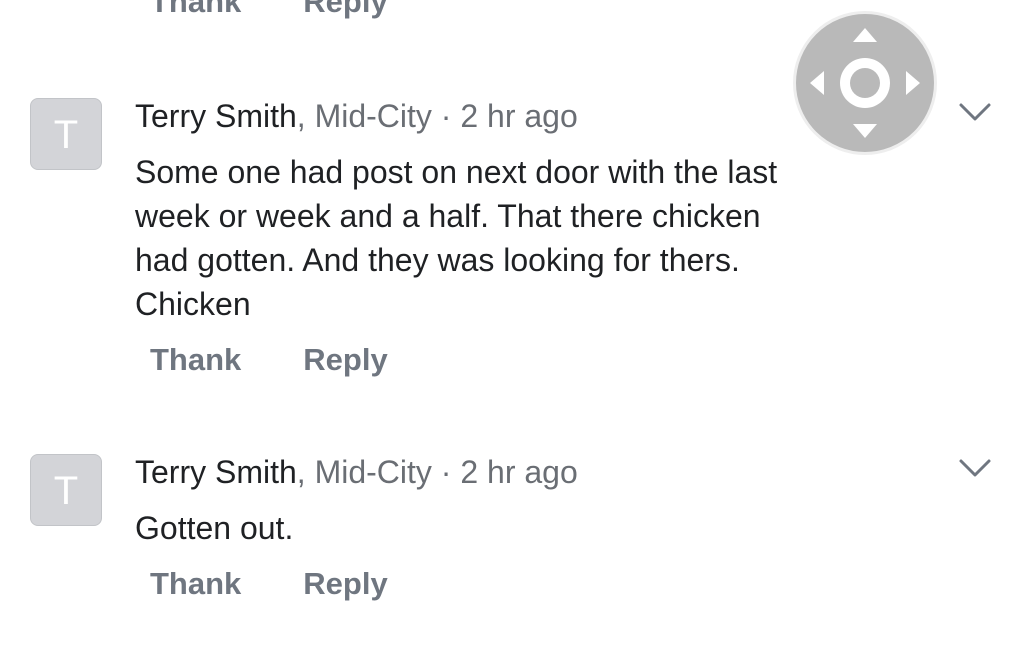 The image size is (1024, 660). What do you see at coordinates (269, 11) in the screenshot?
I see `previous-comment-actions: Thank Reply` at bounding box center [269, 11].